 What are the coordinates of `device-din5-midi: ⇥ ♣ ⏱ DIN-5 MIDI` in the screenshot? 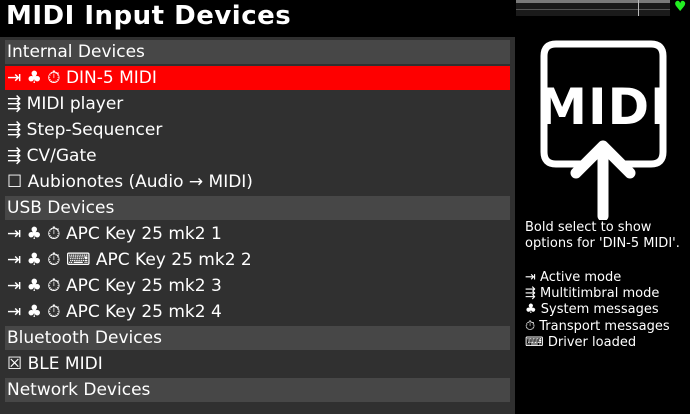 It's located at (257, 78).